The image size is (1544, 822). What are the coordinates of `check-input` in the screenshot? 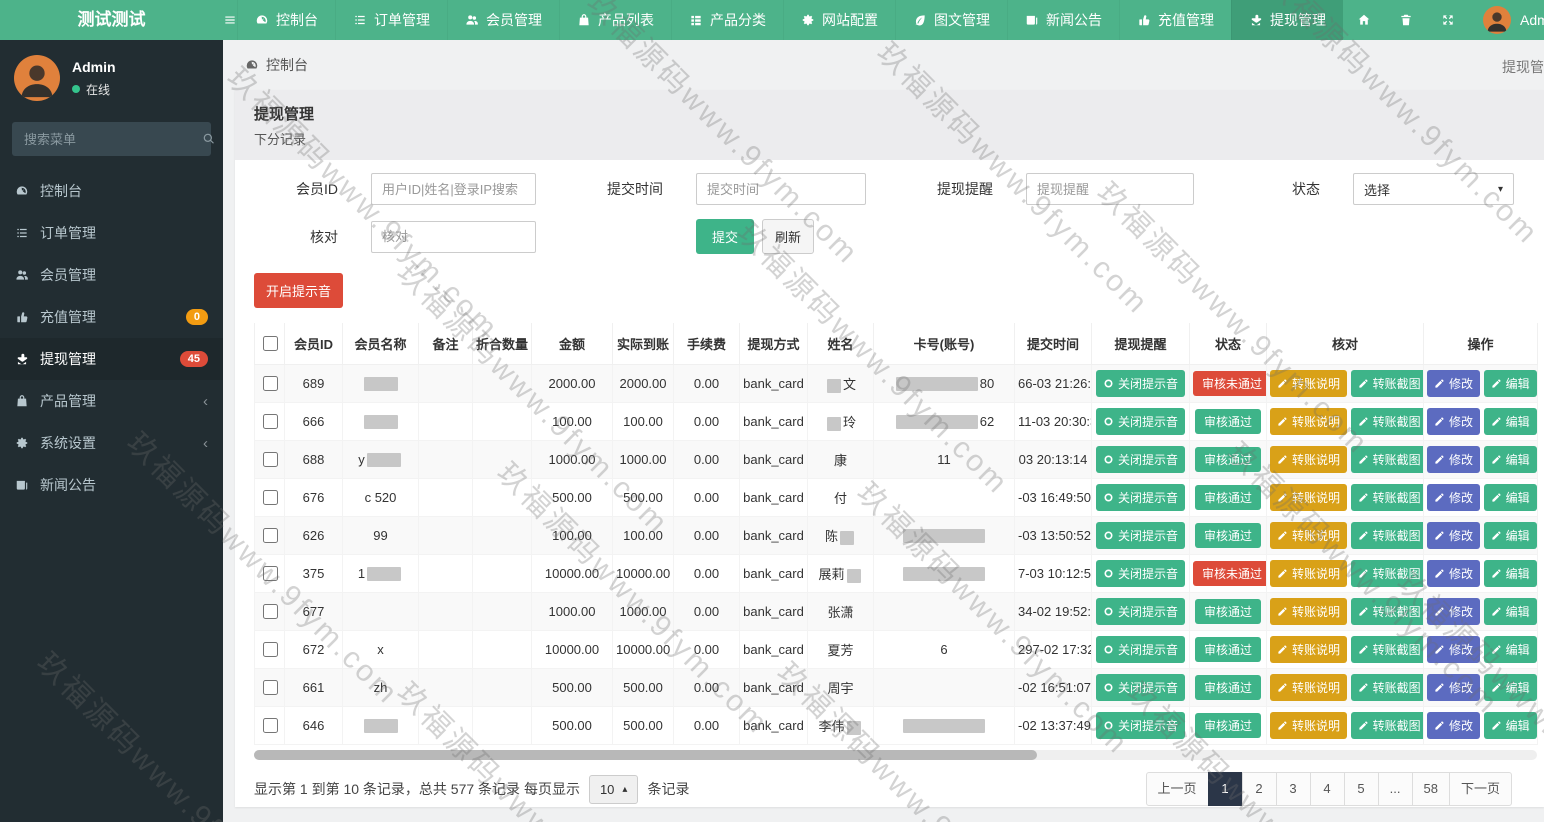 It's located at (453, 236).